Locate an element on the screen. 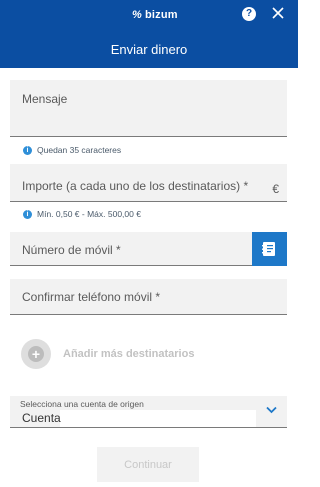 The width and height of the screenshot is (320, 487). add-recipients-label: Añadir más destinatarios is located at coordinates (129, 354).